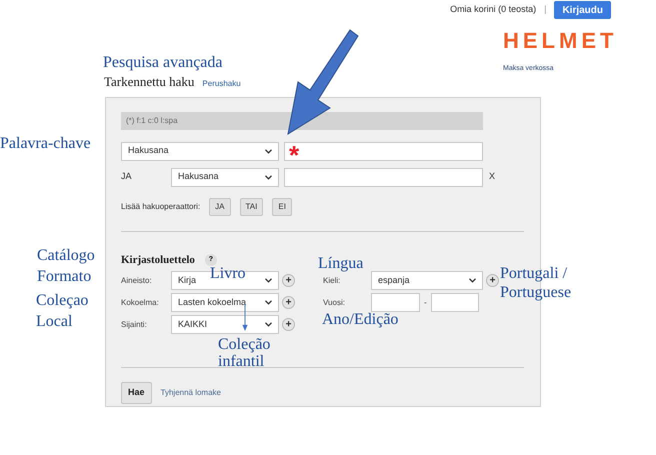  I want to click on login-button: Kirjaudu, so click(582, 10).